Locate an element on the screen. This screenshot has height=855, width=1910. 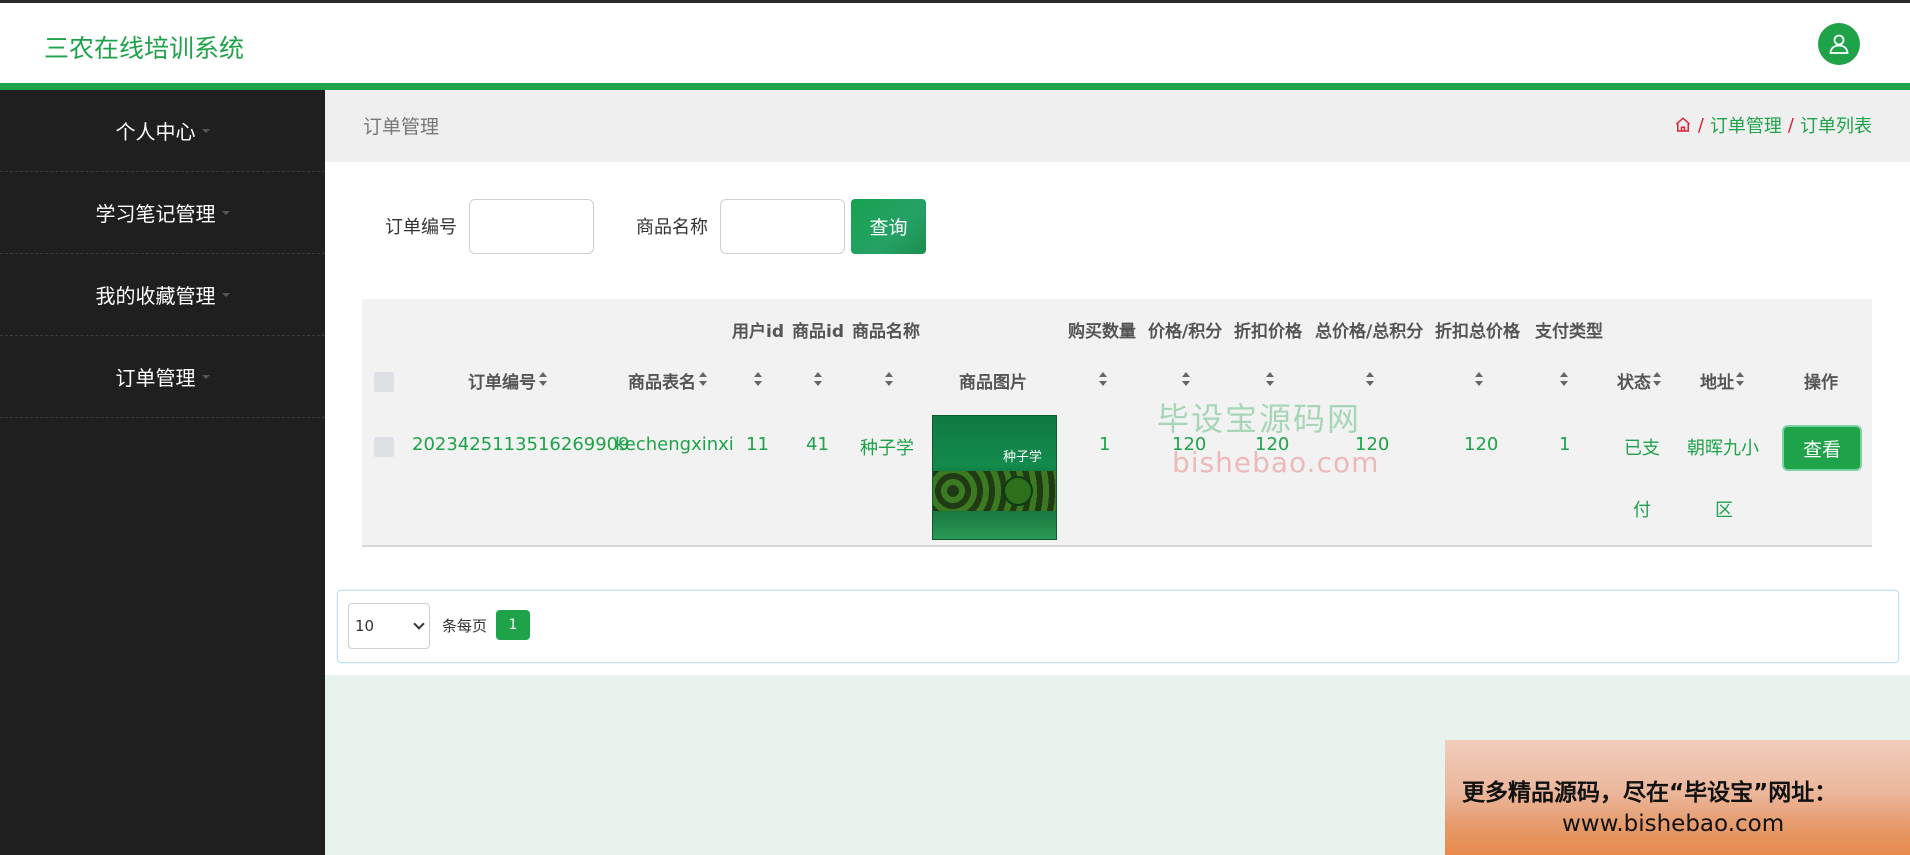
sidebar-item-favorites: 我的收藏管理 is located at coordinates (162, 295).